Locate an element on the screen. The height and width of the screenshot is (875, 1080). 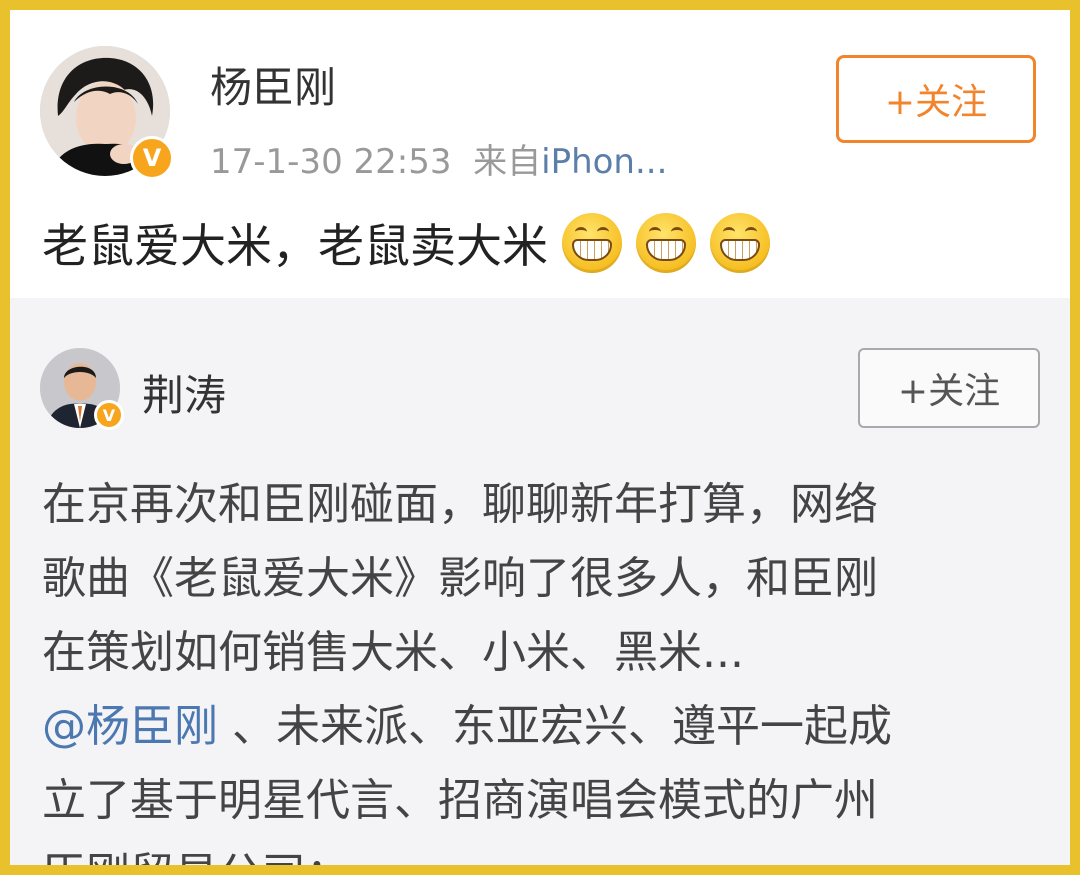
post-time: 17-1-30 22:53 is located at coordinates (331, 162).